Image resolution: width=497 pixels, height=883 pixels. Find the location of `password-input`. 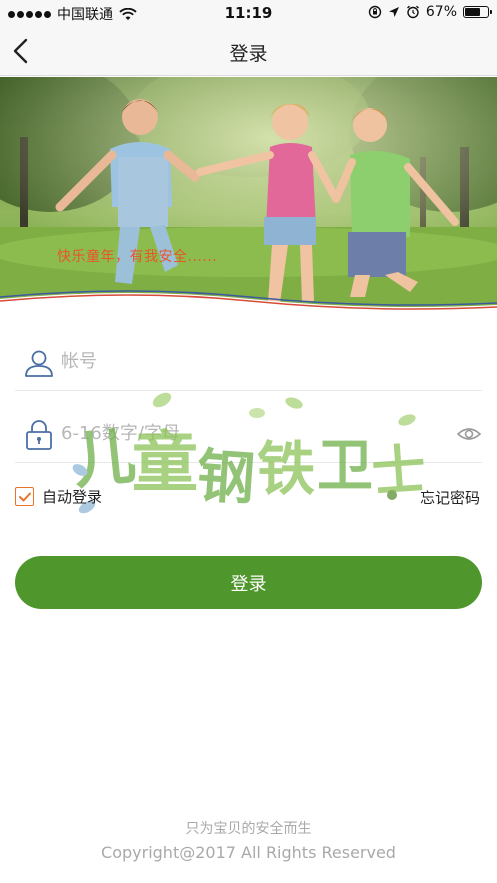

password-input is located at coordinates (251, 433).